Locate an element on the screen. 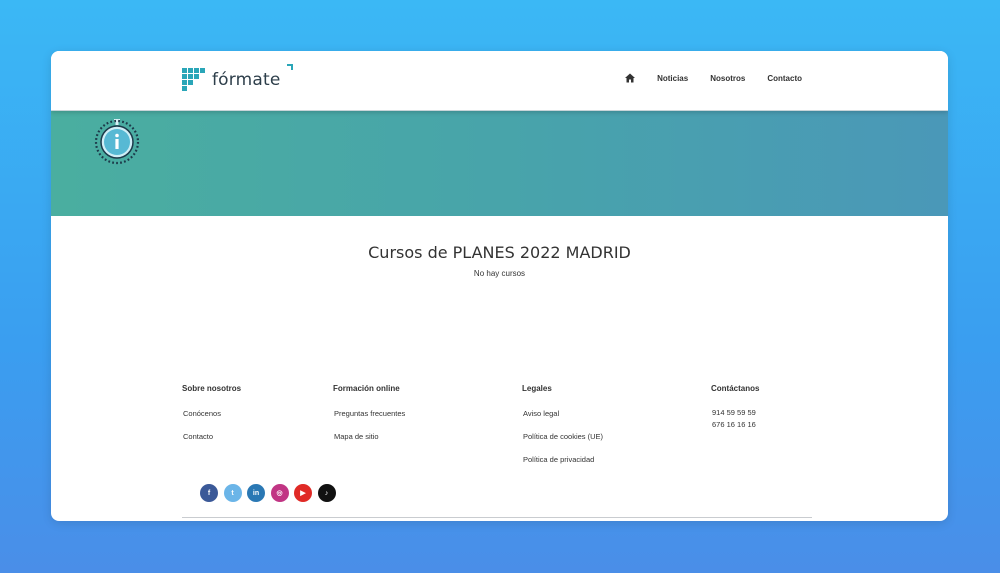 This screenshot has width=1000, height=573. nav-item-nosotros: Nosotros is located at coordinates (727, 78).